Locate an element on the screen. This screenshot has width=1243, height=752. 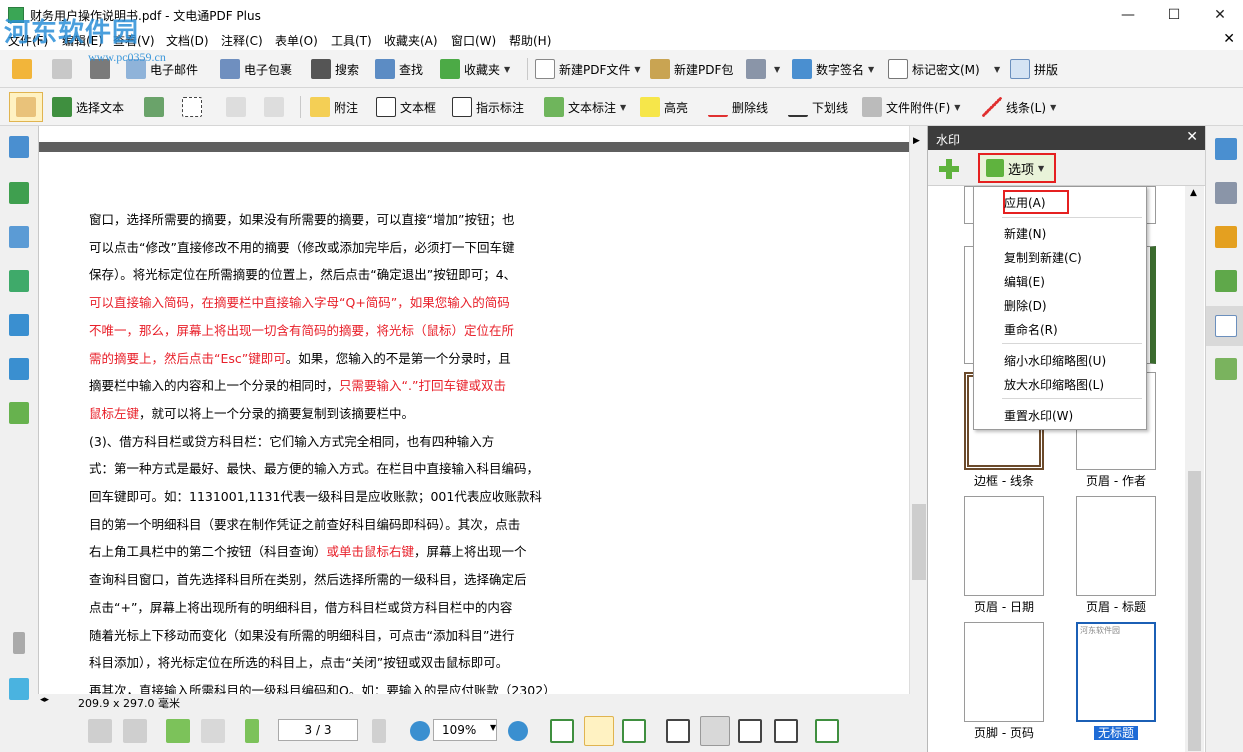
menu-delete: 删除(D) is located at coordinates (1025, 305).